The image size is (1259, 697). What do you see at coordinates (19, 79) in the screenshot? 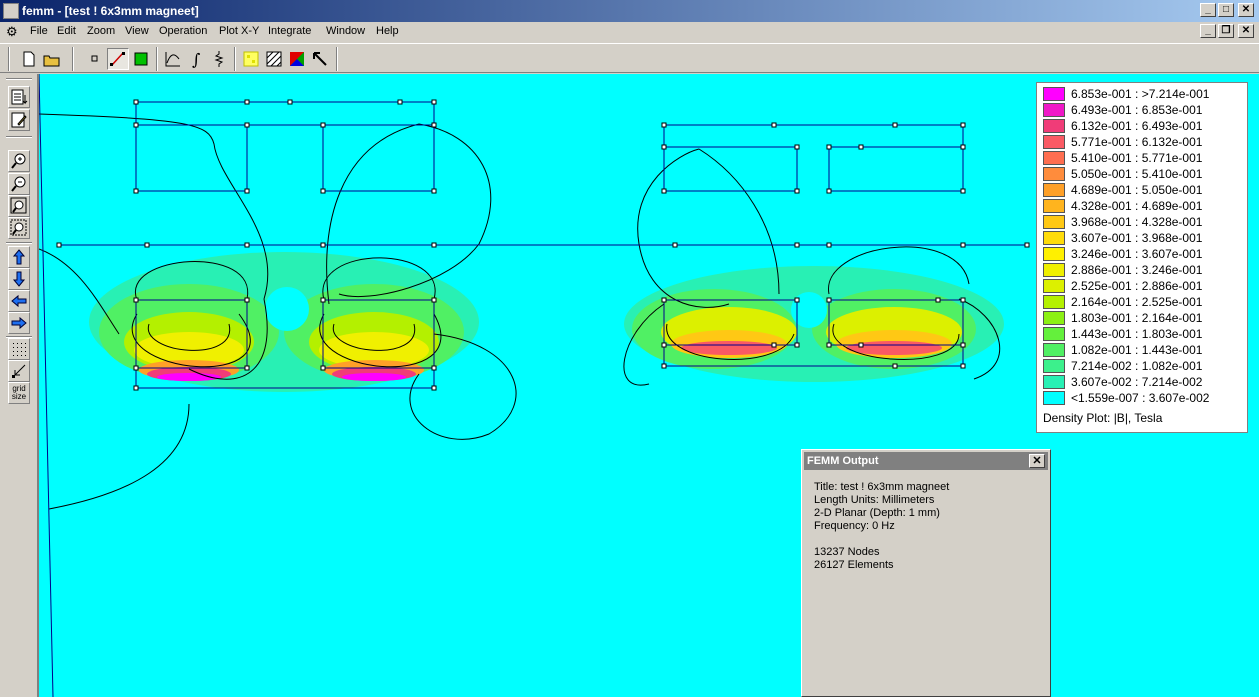
I see `left-toolbar-grip` at bounding box center [19, 79].